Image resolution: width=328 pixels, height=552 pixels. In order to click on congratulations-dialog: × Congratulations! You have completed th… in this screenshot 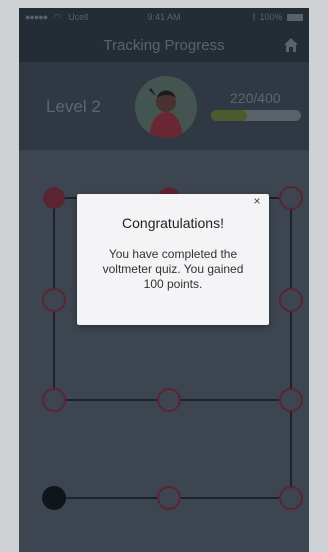, I will do `click(173, 259)`.